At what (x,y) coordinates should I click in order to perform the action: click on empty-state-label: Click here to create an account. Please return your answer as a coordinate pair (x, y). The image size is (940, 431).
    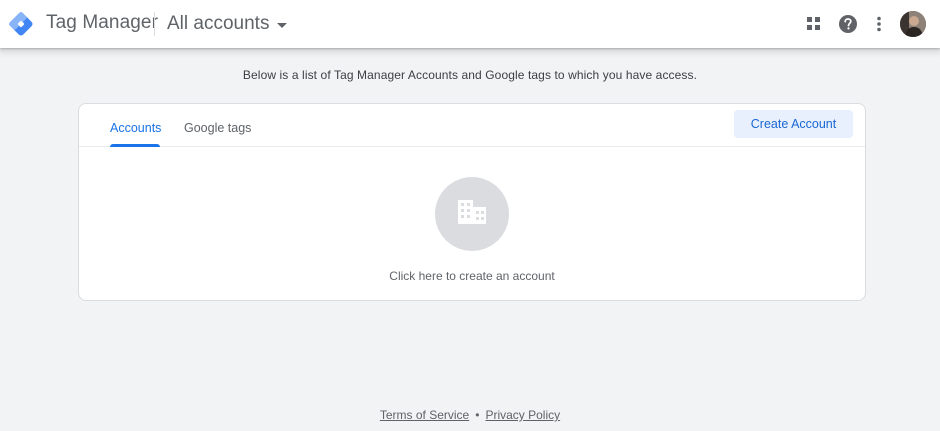
    Looking at the image, I should click on (472, 276).